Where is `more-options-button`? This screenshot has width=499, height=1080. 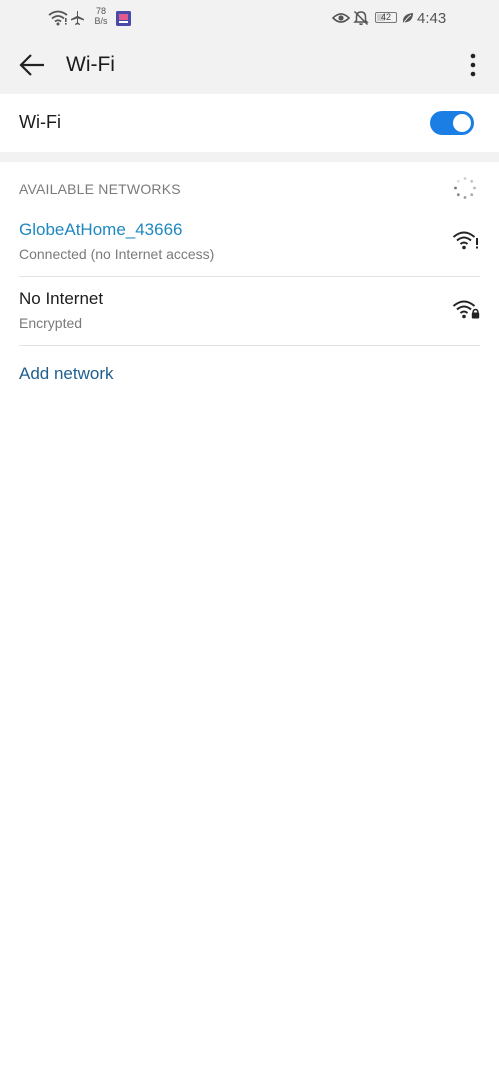 more-options-button is located at coordinates (473, 65).